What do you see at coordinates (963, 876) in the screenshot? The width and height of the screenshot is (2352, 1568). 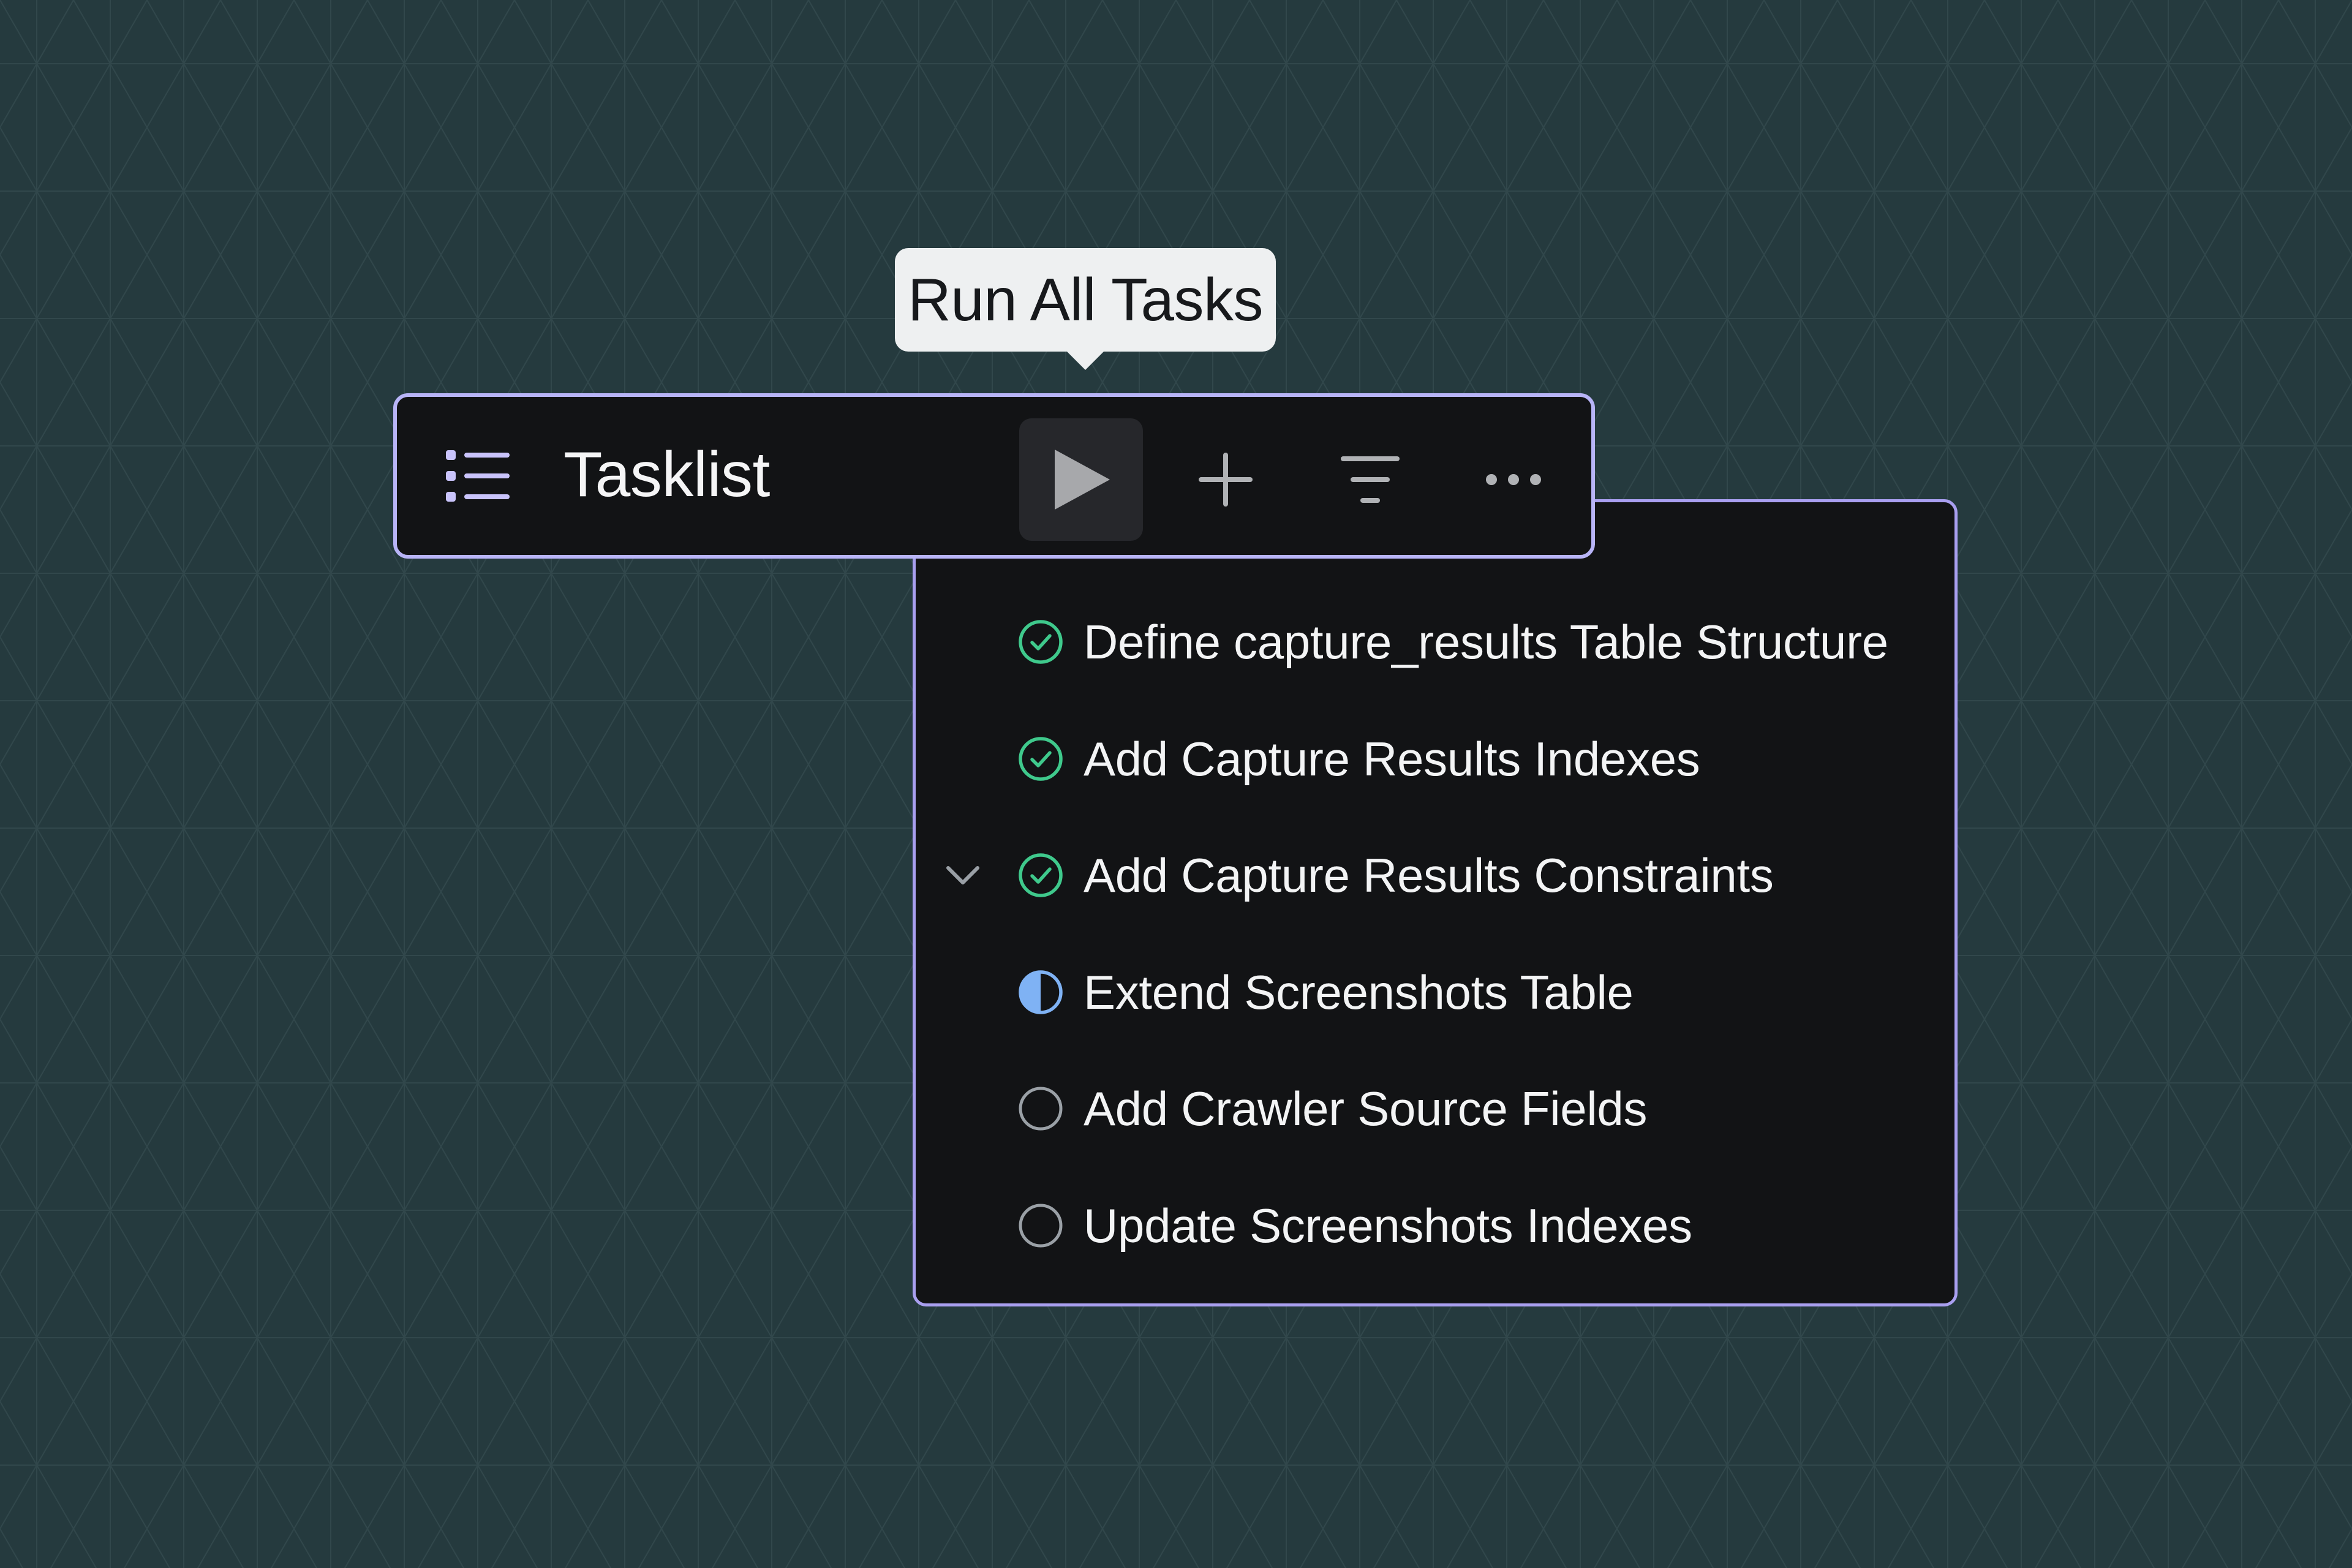 I see `chevron-down-icon` at bounding box center [963, 876].